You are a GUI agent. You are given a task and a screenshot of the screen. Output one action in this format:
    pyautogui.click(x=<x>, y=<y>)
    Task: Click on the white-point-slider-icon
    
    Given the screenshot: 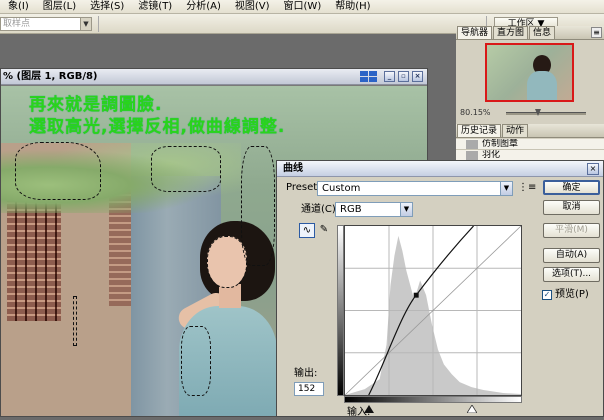 What is the action you would take?
    pyautogui.click(x=472, y=409)
    